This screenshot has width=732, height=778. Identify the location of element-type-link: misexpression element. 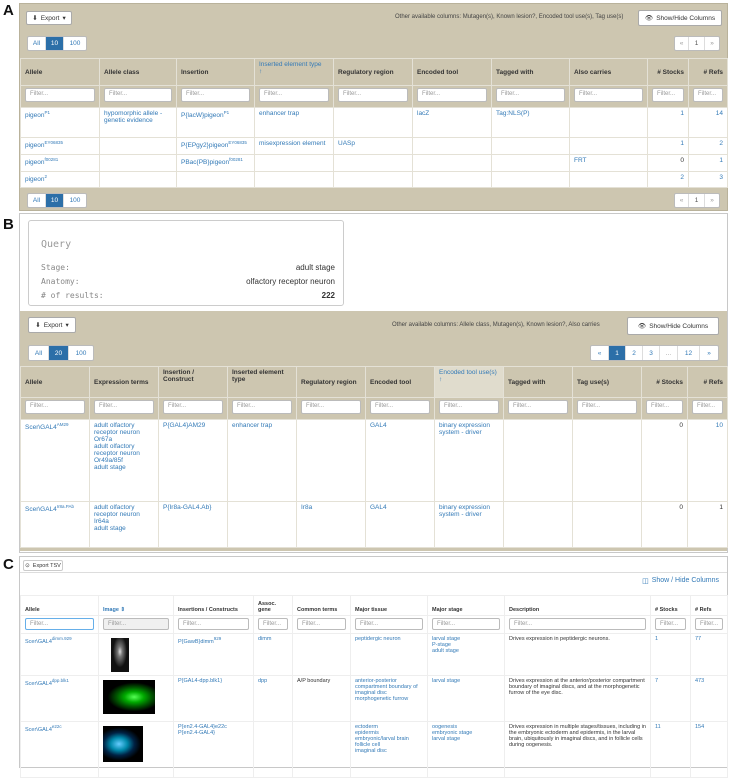
(294, 146).